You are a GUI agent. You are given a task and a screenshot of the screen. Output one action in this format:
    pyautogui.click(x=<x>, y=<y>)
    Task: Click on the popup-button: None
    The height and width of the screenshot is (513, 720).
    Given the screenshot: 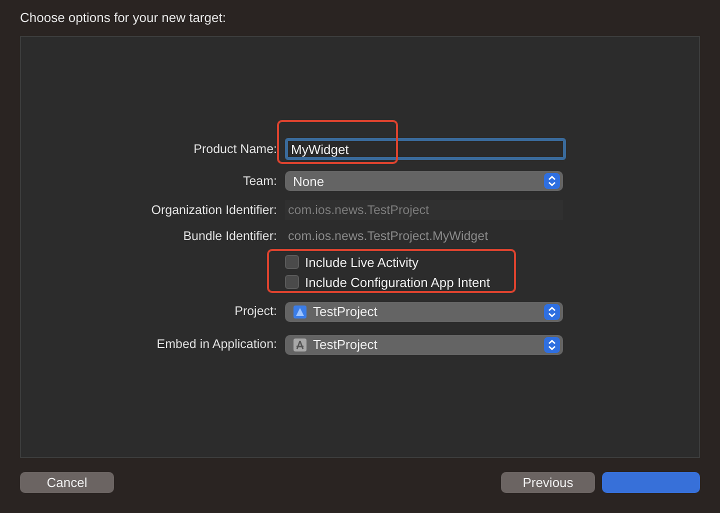 What is the action you would take?
    pyautogui.click(x=424, y=181)
    